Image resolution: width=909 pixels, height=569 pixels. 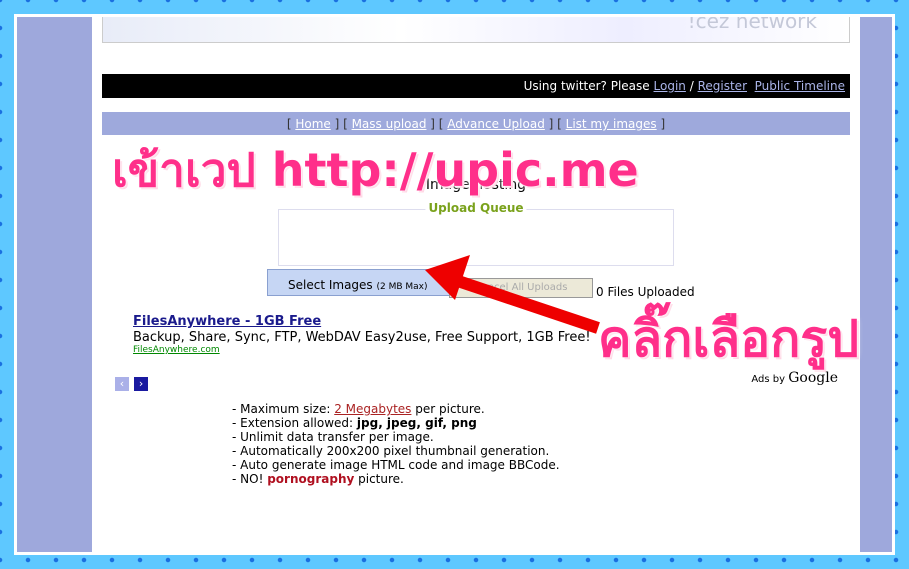 I want to click on red-arrow-icon, so click(x=512, y=294).